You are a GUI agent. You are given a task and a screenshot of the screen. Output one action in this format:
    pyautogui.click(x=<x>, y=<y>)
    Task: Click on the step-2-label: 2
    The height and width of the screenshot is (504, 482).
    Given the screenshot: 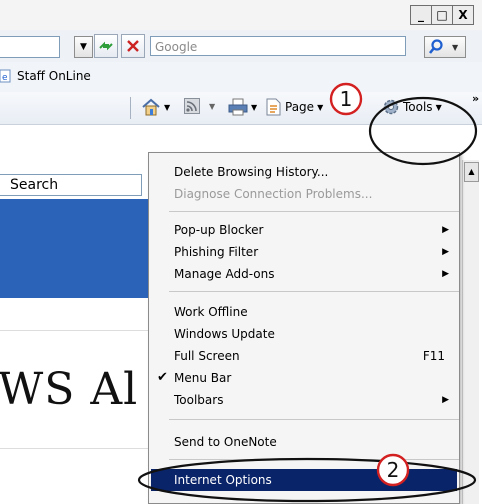 What is the action you would take?
    pyautogui.click(x=393, y=470)
    